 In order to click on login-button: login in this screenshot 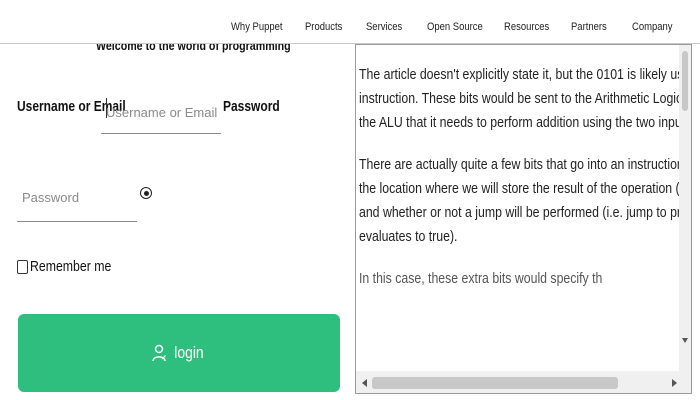, I will do `click(179, 353)`.